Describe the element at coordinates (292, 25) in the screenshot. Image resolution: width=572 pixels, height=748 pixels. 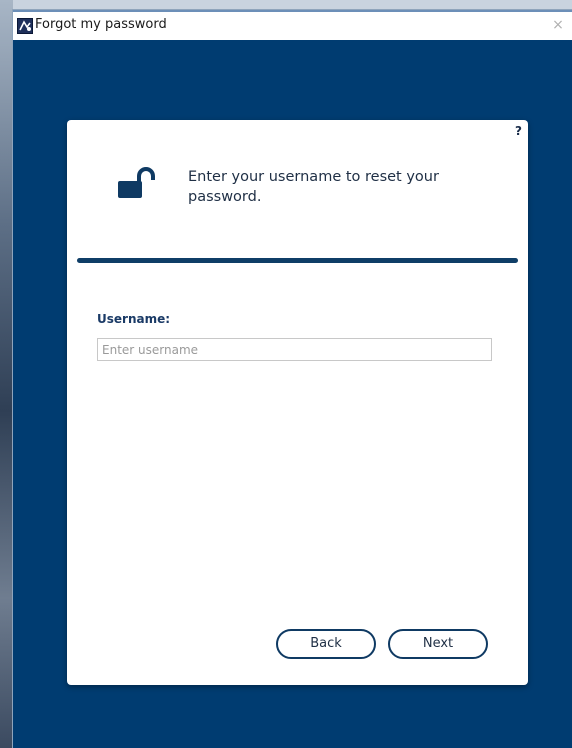
I see `title-bar: Forgot my password ×` at that location.